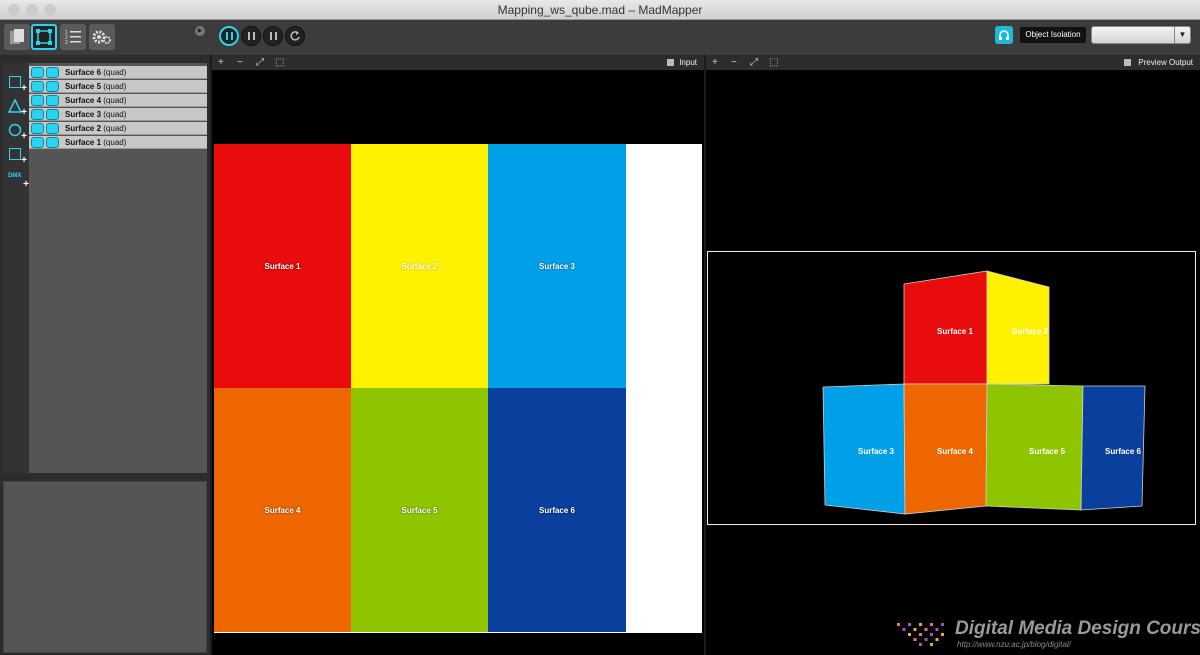  Describe the element at coordinates (419, 510) in the screenshot. I see `input-surface-5: Surface 5` at that location.